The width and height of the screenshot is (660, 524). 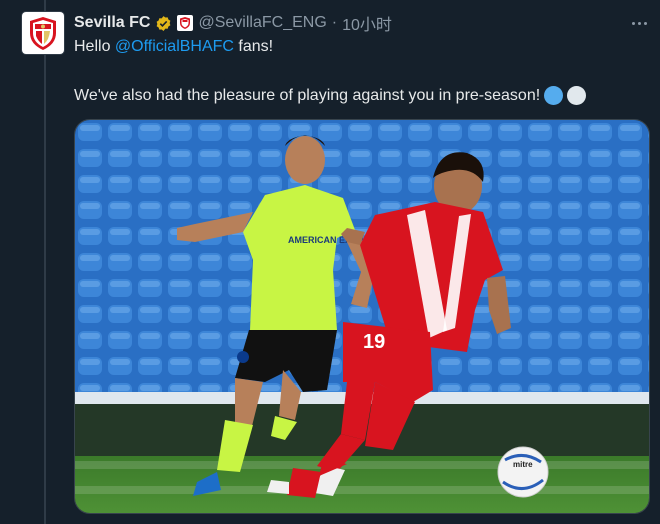 What do you see at coordinates (577, 95) in the screenshot?
I see `white-circle-icon` at bounding box center [577, 95].